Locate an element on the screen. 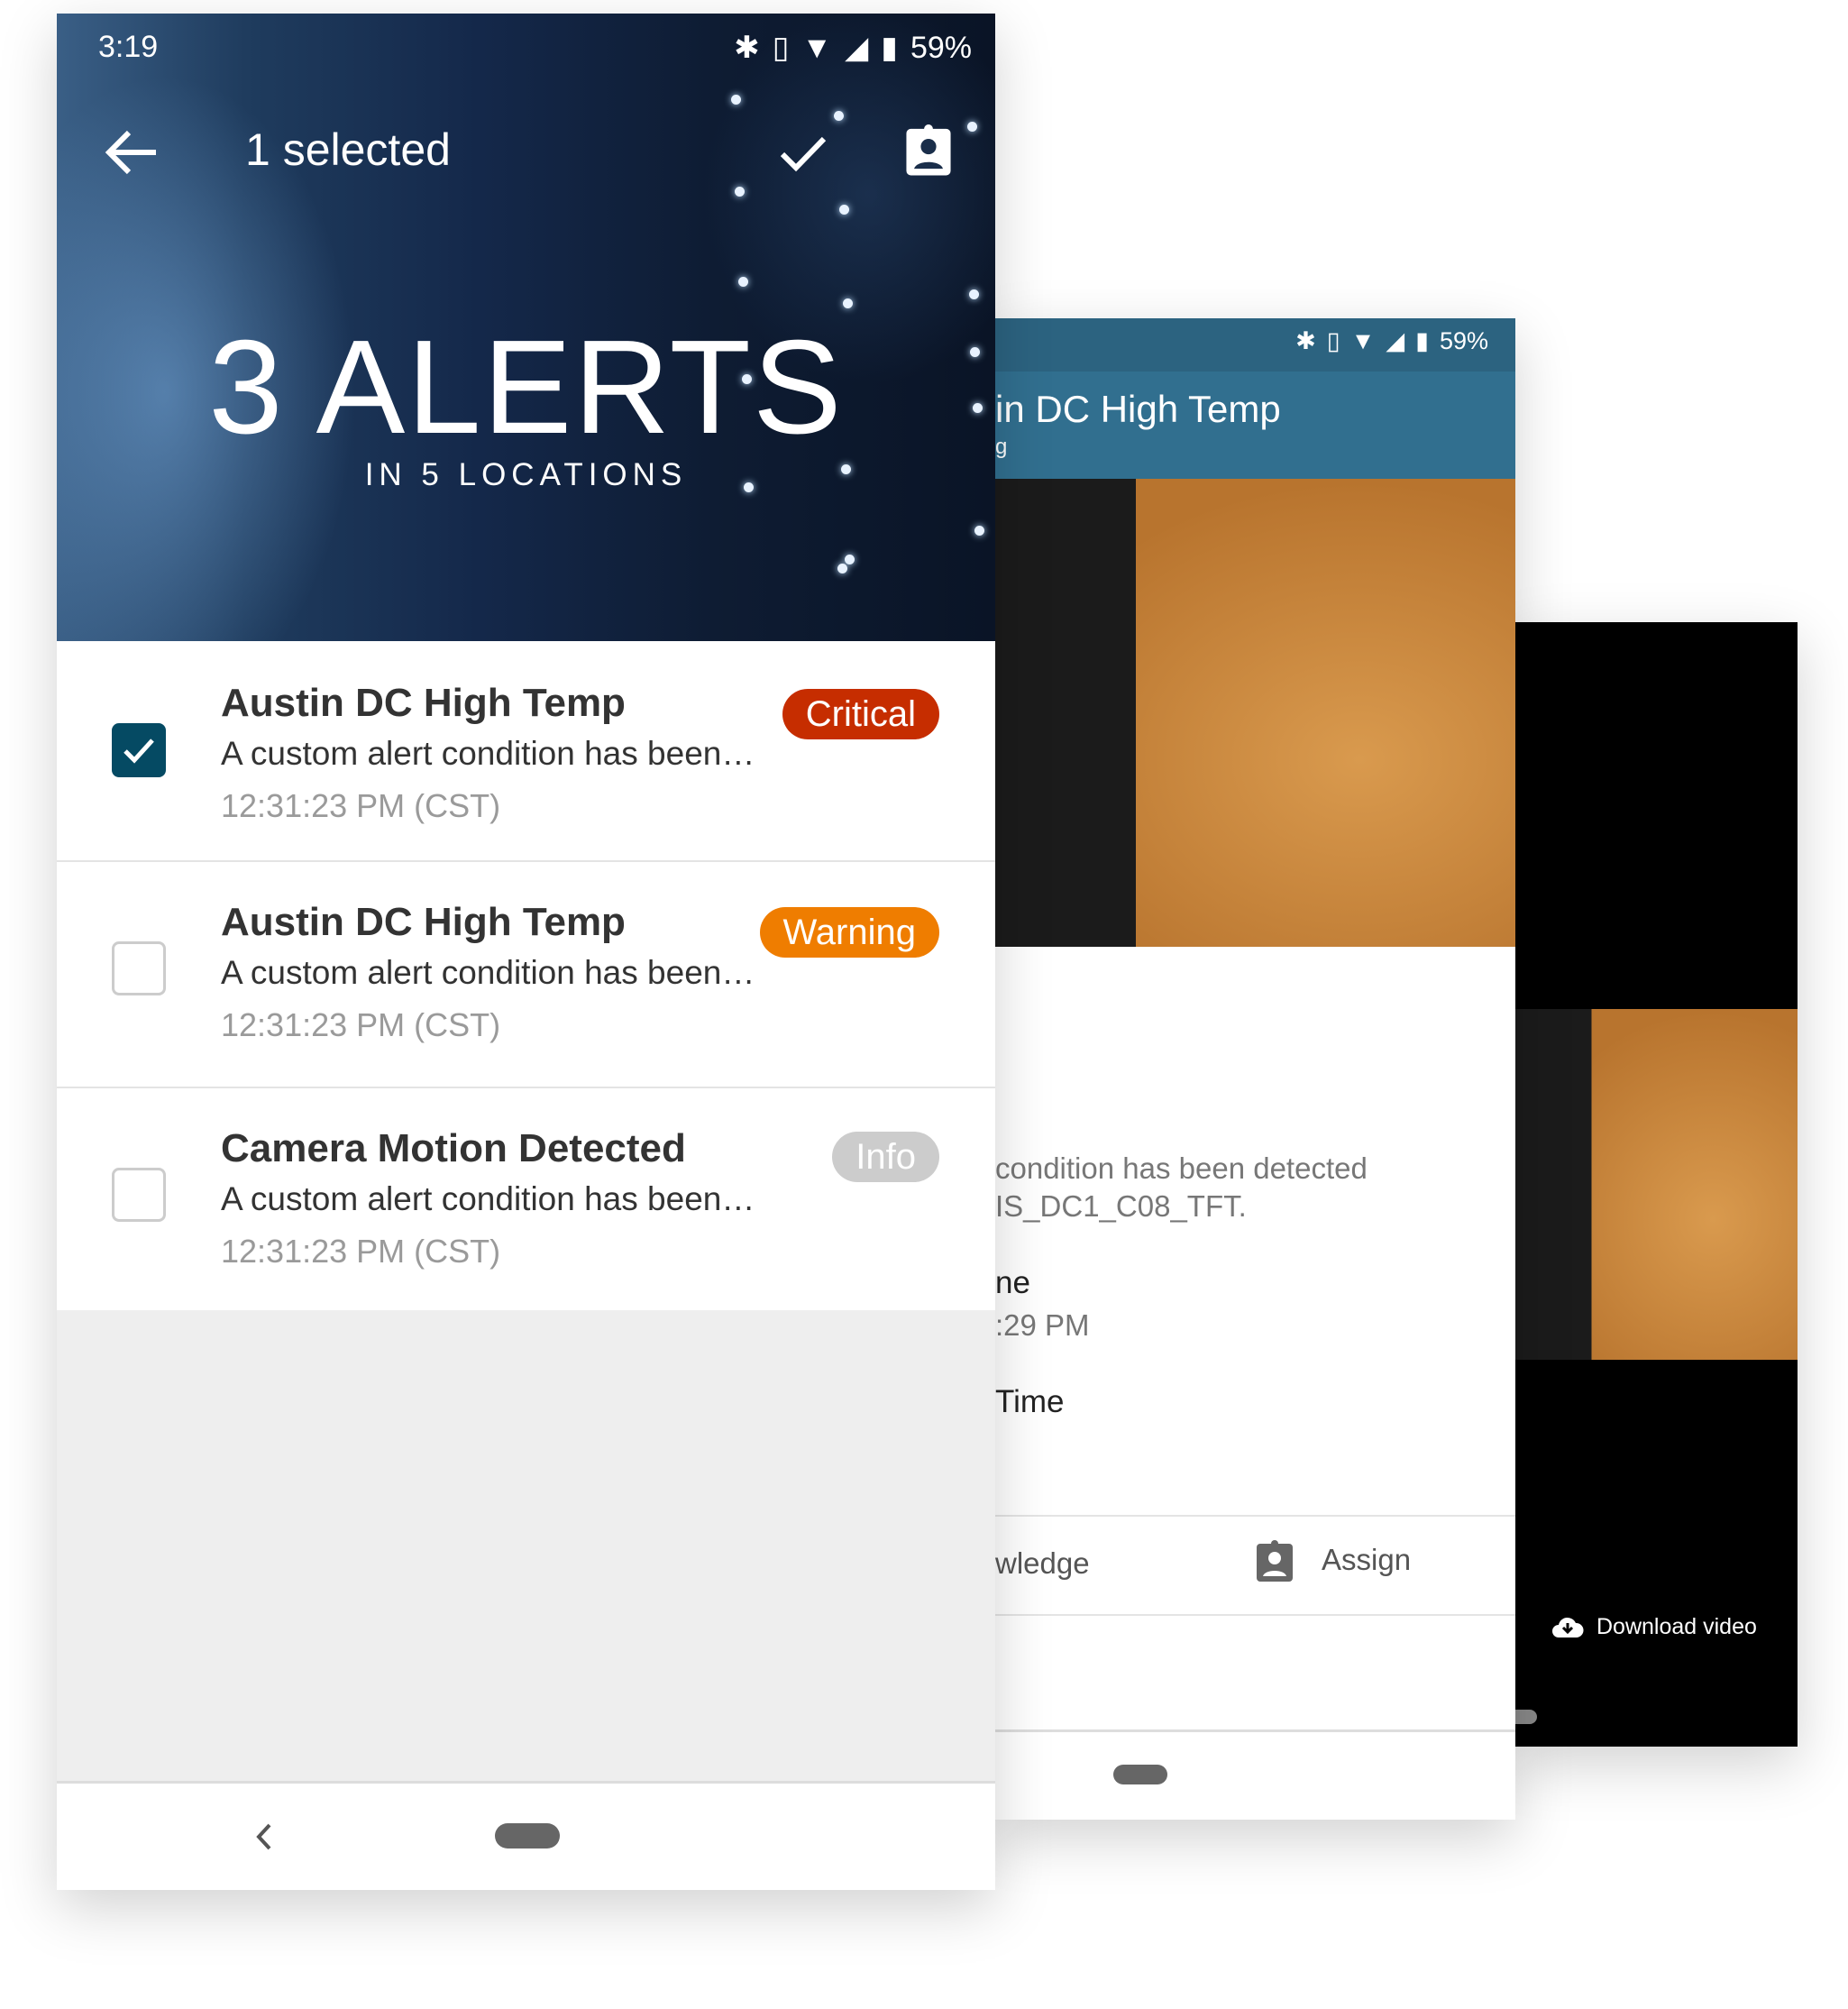 This screenshot has width=1848, height=2009. back-button is located at coordinates (132, 154).